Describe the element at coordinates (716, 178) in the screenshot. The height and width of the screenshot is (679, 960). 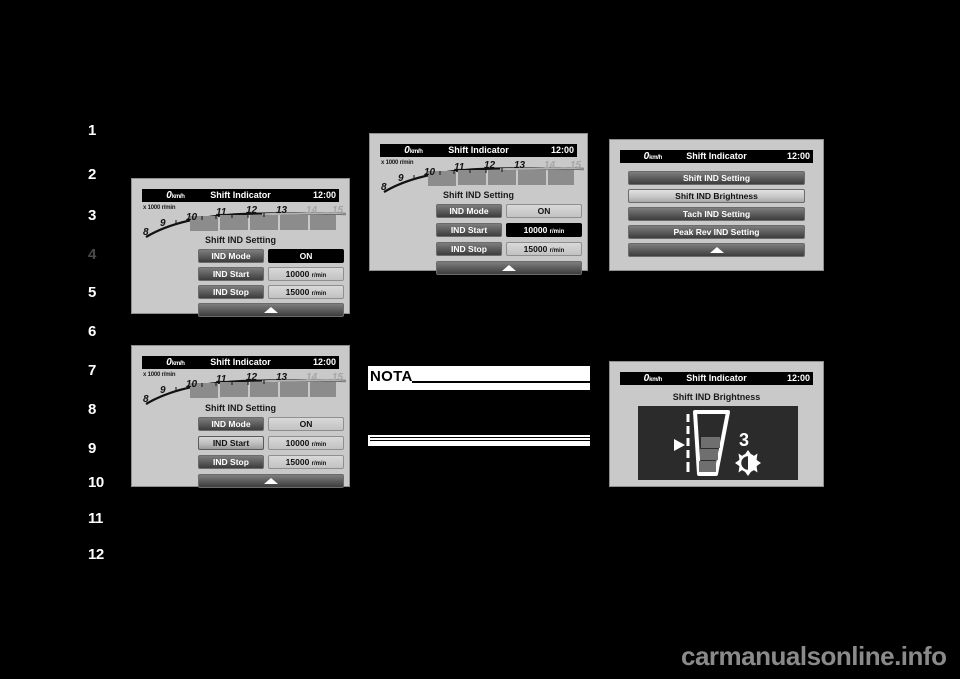
I see `menu-item-shift-ind-setting: Shift IND Setting` at that location.